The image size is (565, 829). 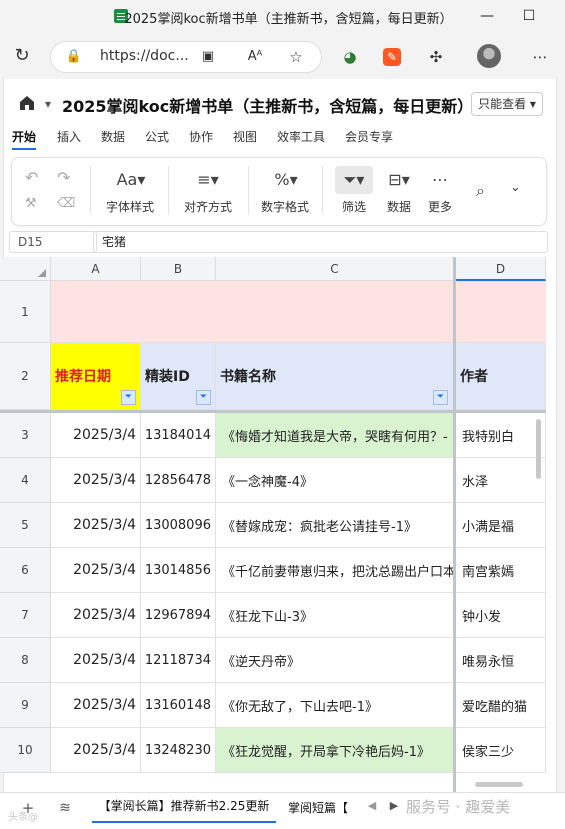 I want to click on extension-orange-icon: ✎, so click(x=392, y=57).